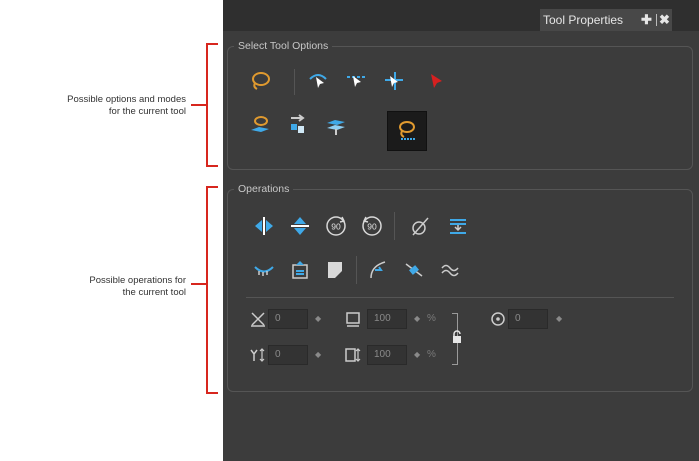  What do you see at coordinates (260, 81) in the screenshot?
I see `lasso-icon` at bounding box center [260, 81].